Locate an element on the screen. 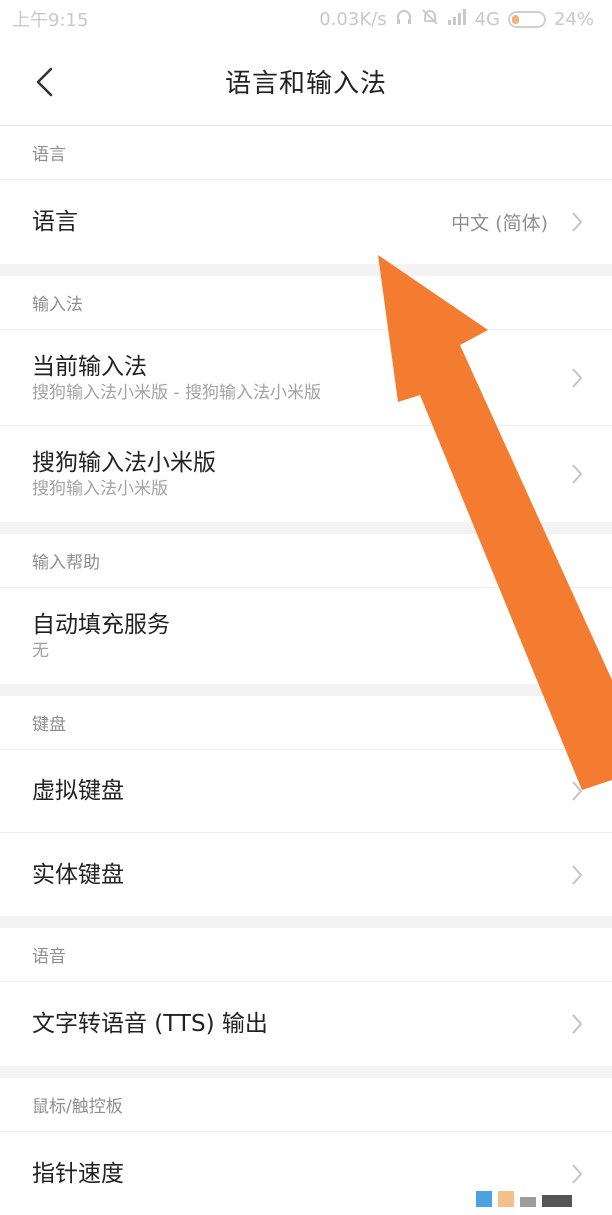 The image size is (612, 1215). setting-row-tts-output: 文字转语音 (TTS) 输出 is located at coordinates (306, 1024).